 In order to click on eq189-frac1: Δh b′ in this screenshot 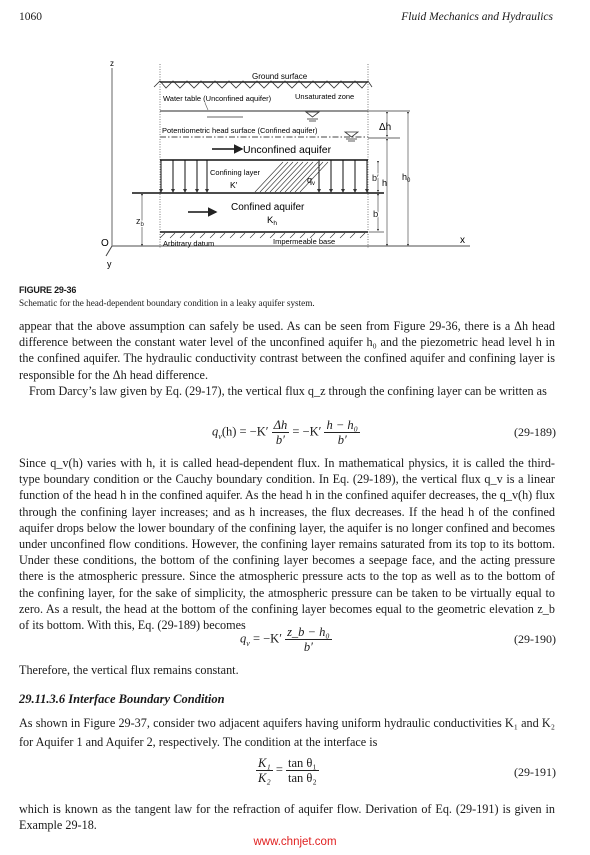, I will do `click(280, 432)`.